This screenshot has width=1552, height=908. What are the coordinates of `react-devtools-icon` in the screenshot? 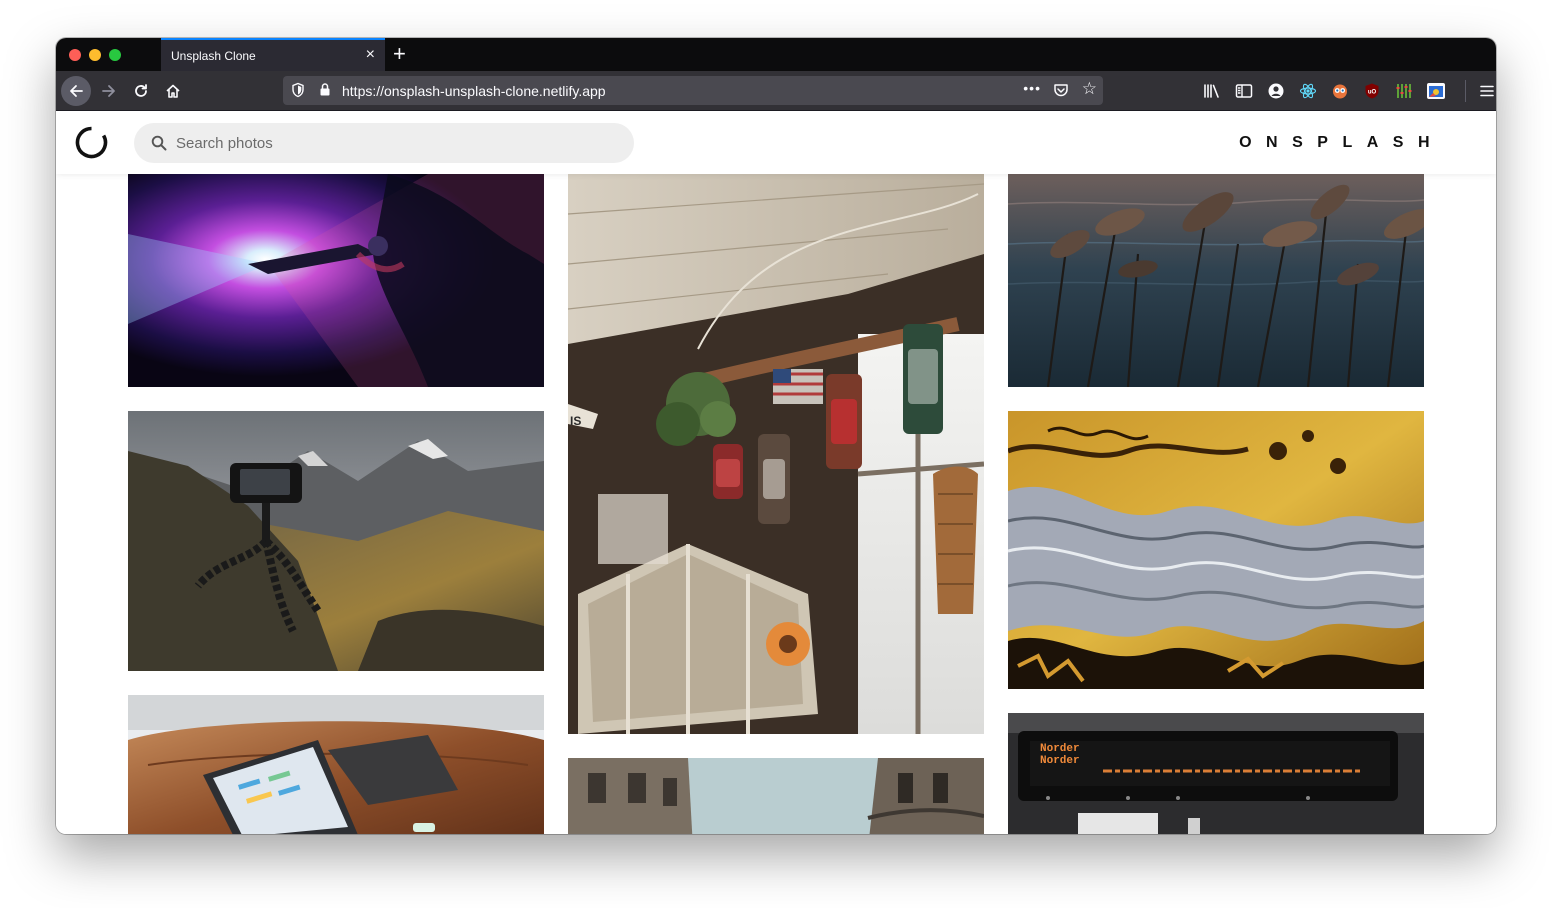 It's located at (1308, 91).